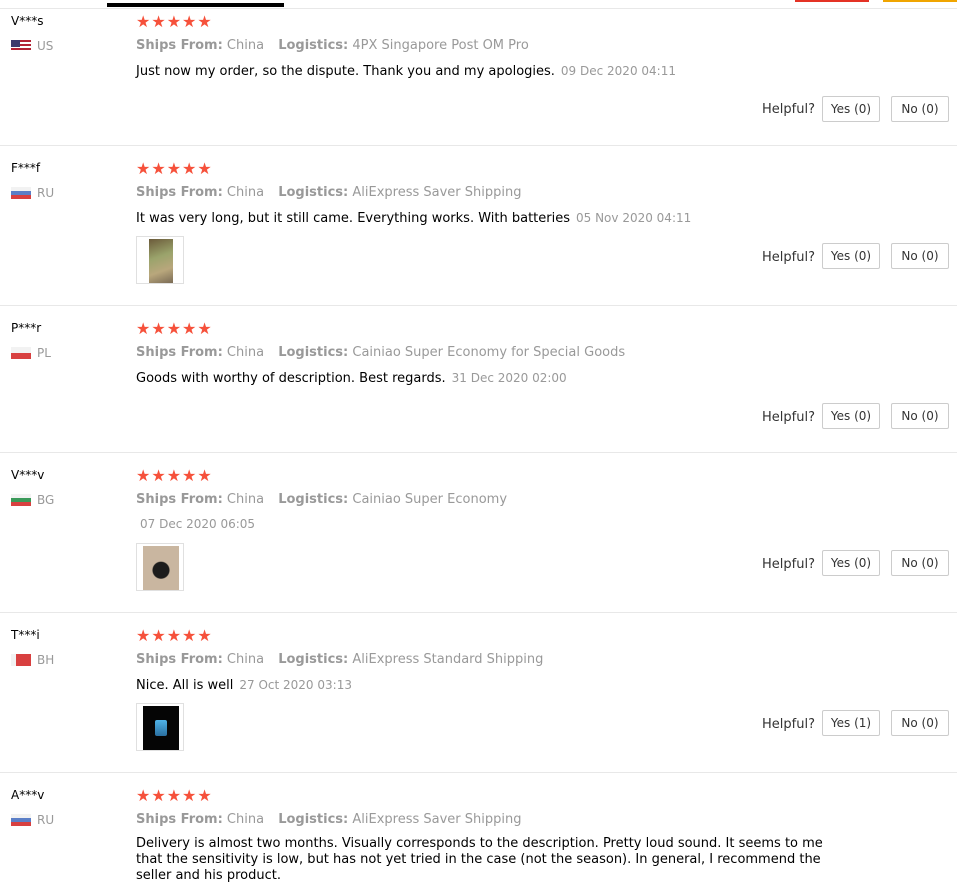  I want to click on review-date: 09 Dec 2020 04:11, so click(618, 71).